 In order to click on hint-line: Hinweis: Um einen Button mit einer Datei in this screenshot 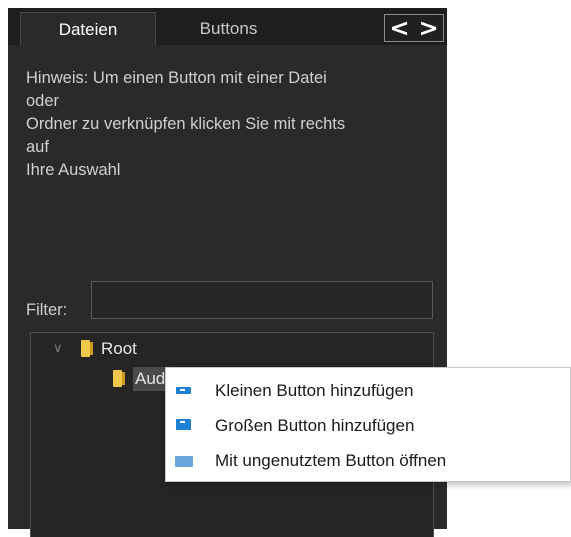, I will do `click(176, 78)`.